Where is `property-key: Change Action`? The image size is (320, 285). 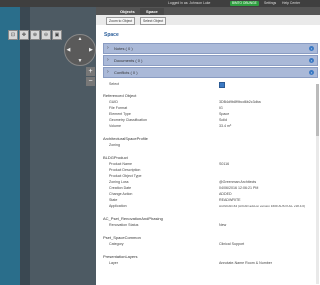 property-key: Change Action is located at coordinates (121, 194).